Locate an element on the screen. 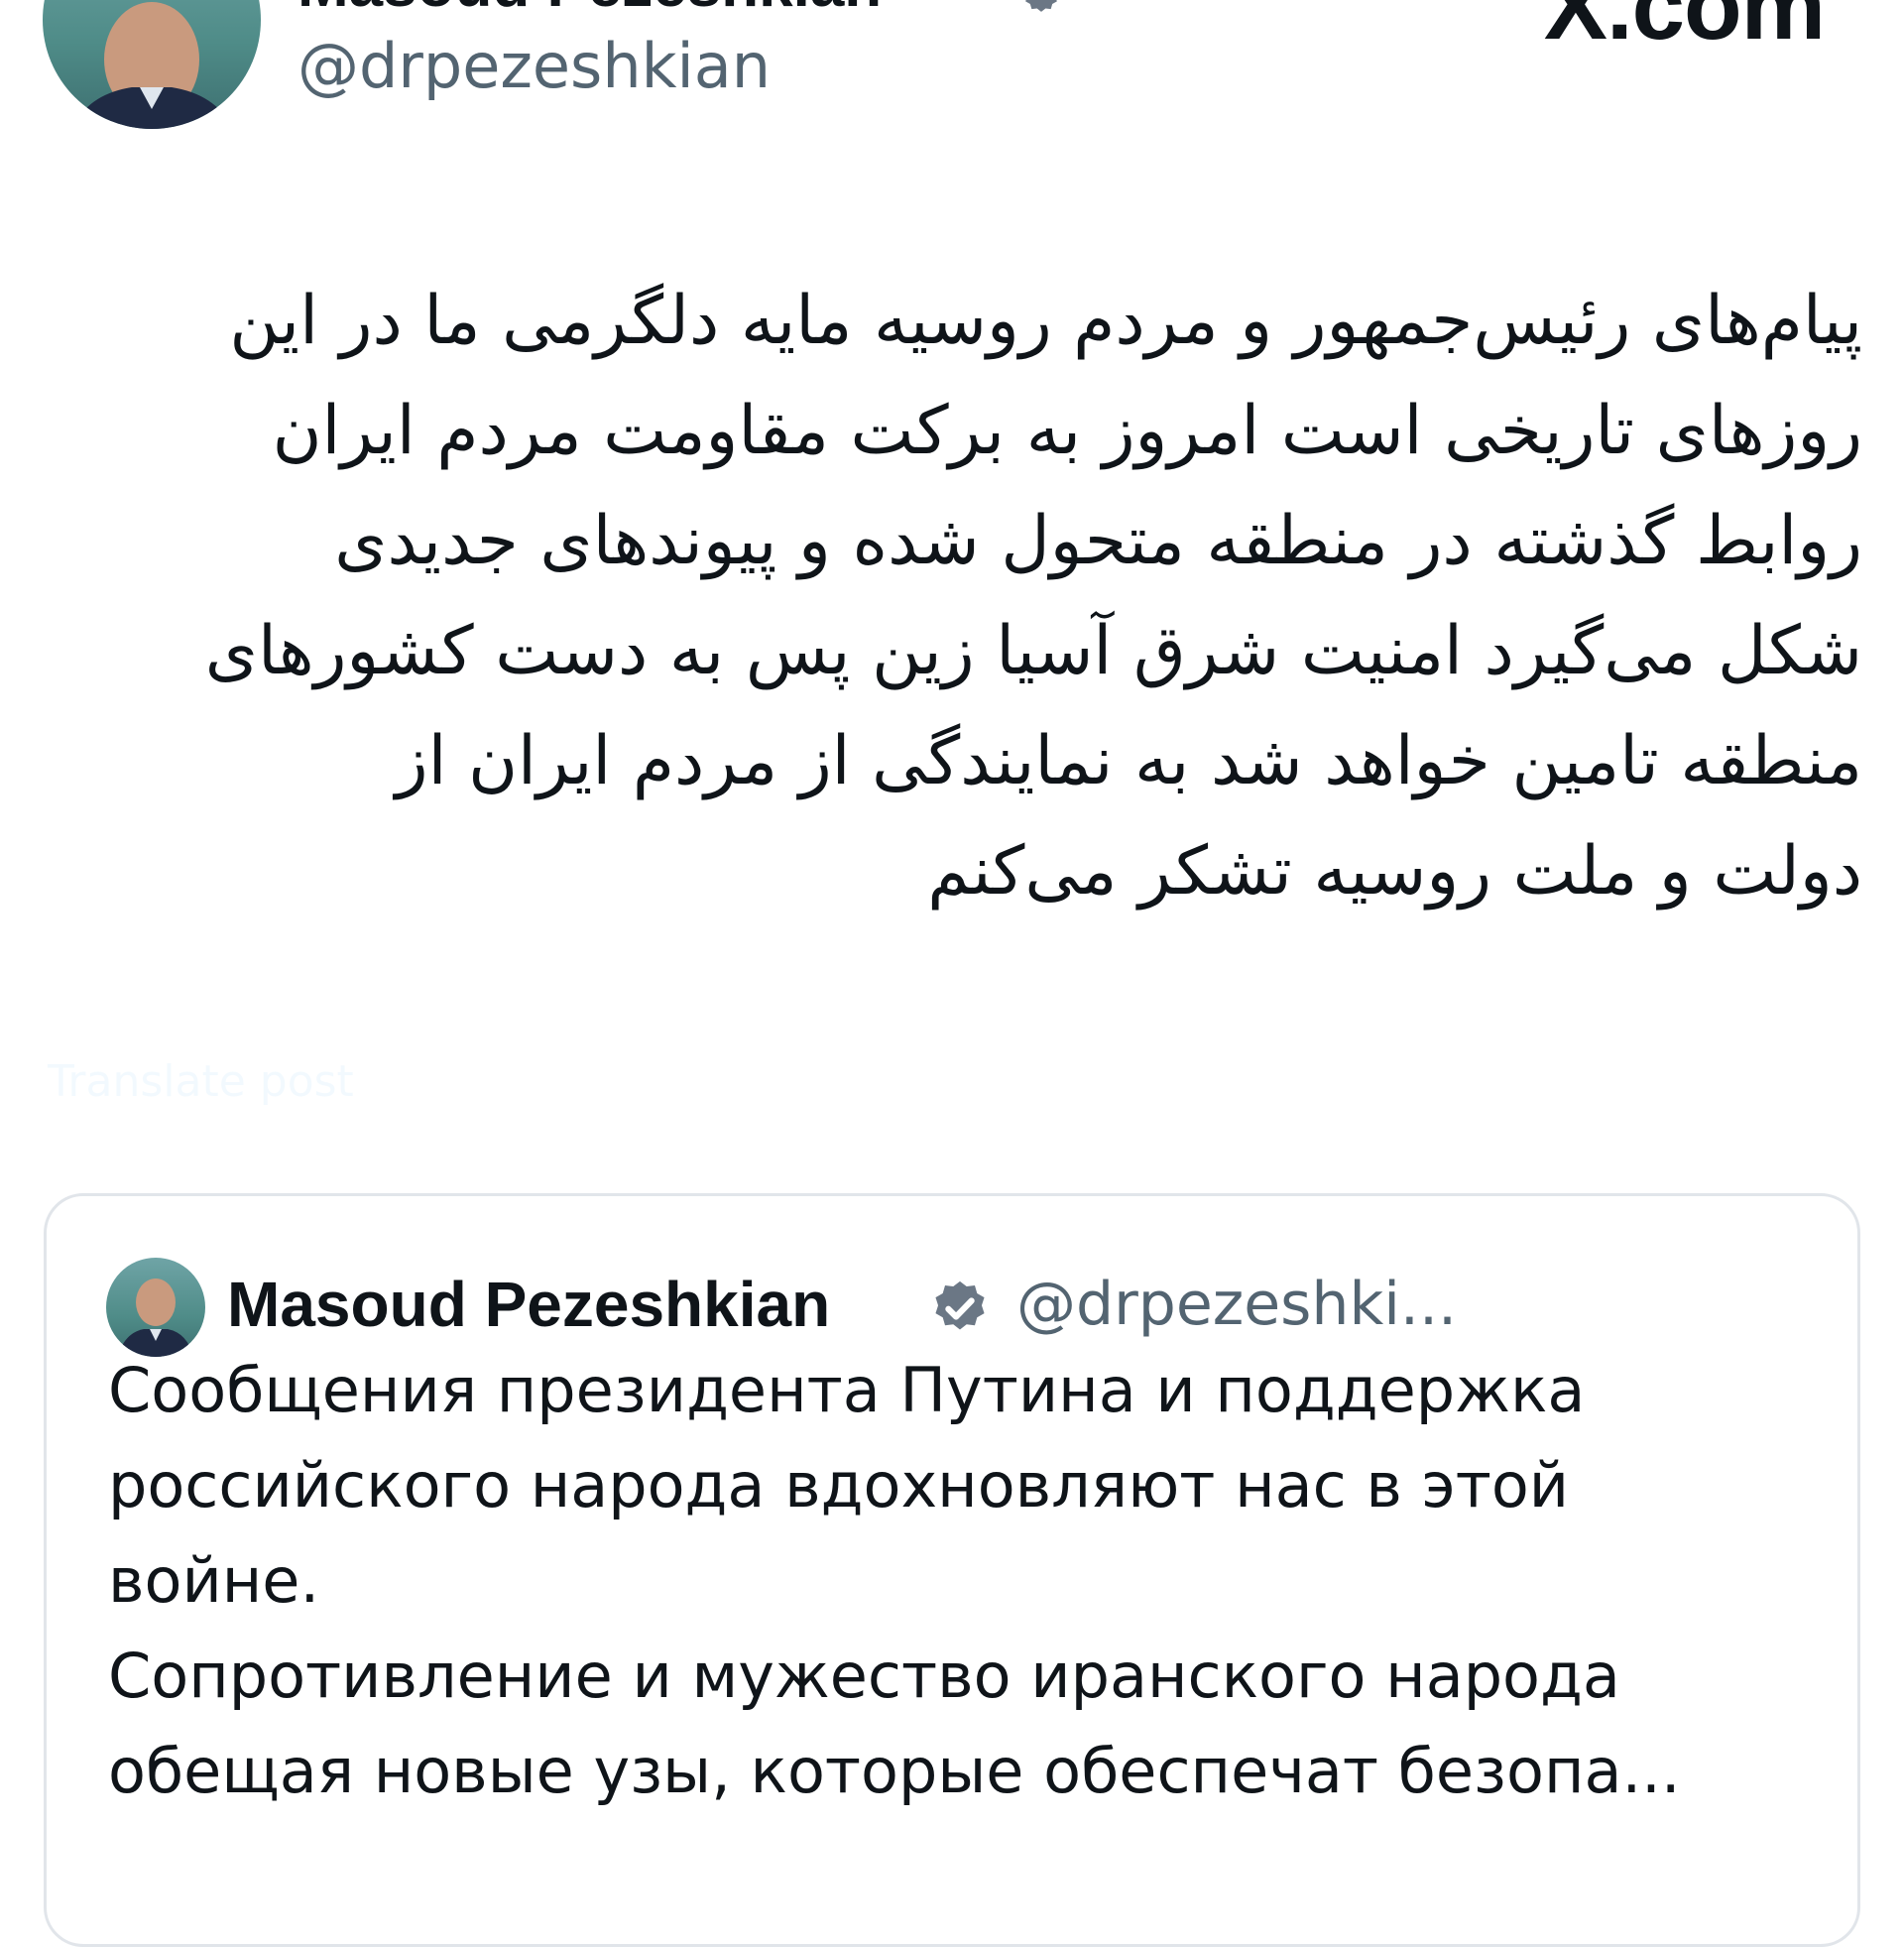 This screenshot has width=1904, height=1947. quoted-author-avatar is located at coordinates (155, 1307).